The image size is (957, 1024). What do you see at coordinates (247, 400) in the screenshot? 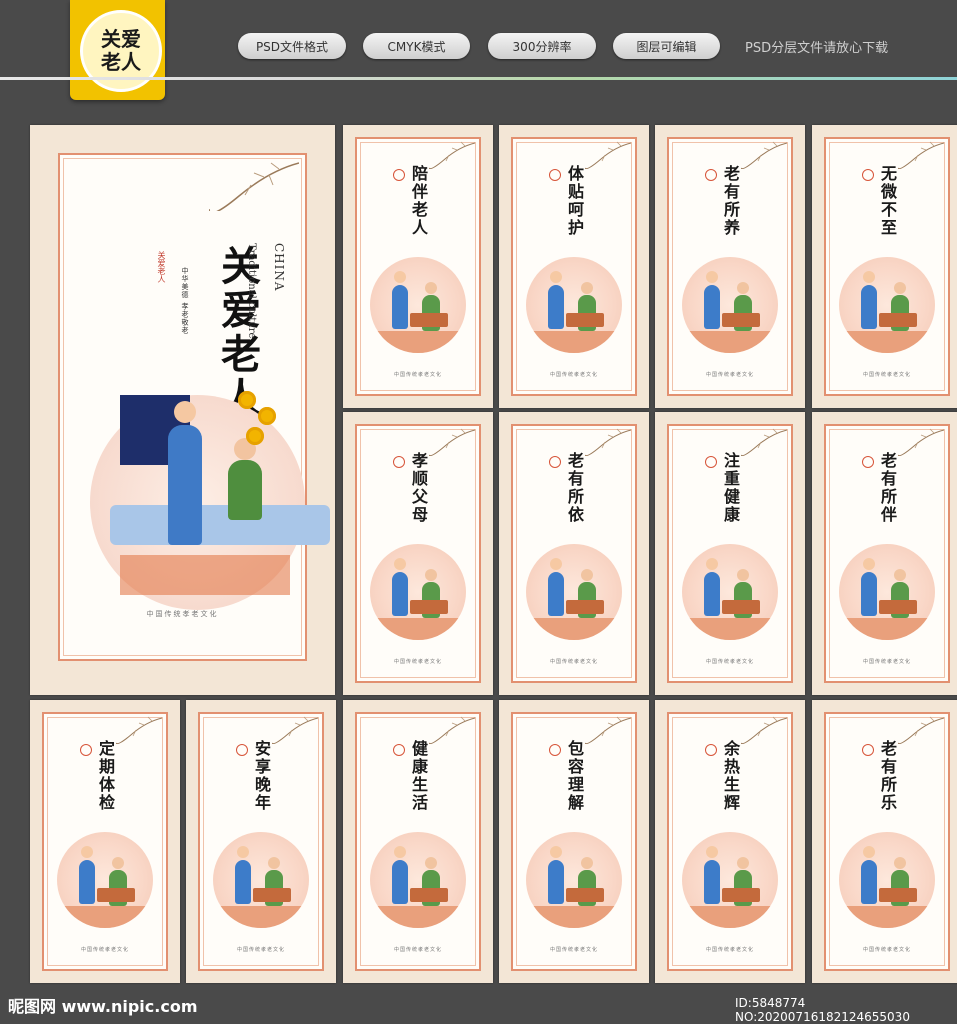
I see `sunflower-icon` at bounding box center [247, 400].